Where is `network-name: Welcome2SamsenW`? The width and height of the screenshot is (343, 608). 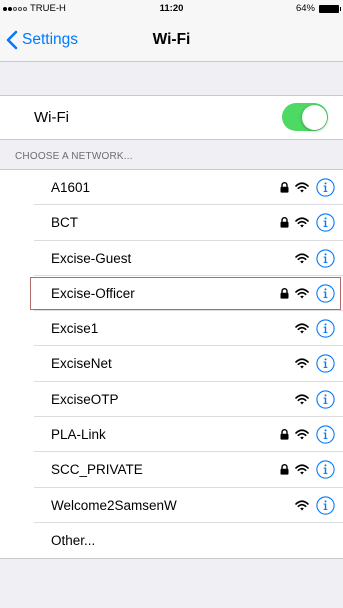 network-name: Welcome2SamsenW is located at coordinates (114, 505).